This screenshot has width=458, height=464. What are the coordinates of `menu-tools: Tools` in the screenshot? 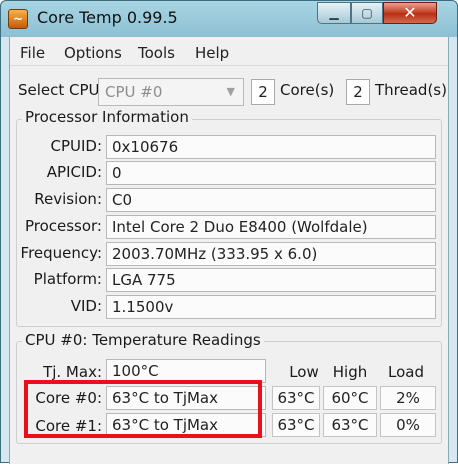 It's located at (156, 53).